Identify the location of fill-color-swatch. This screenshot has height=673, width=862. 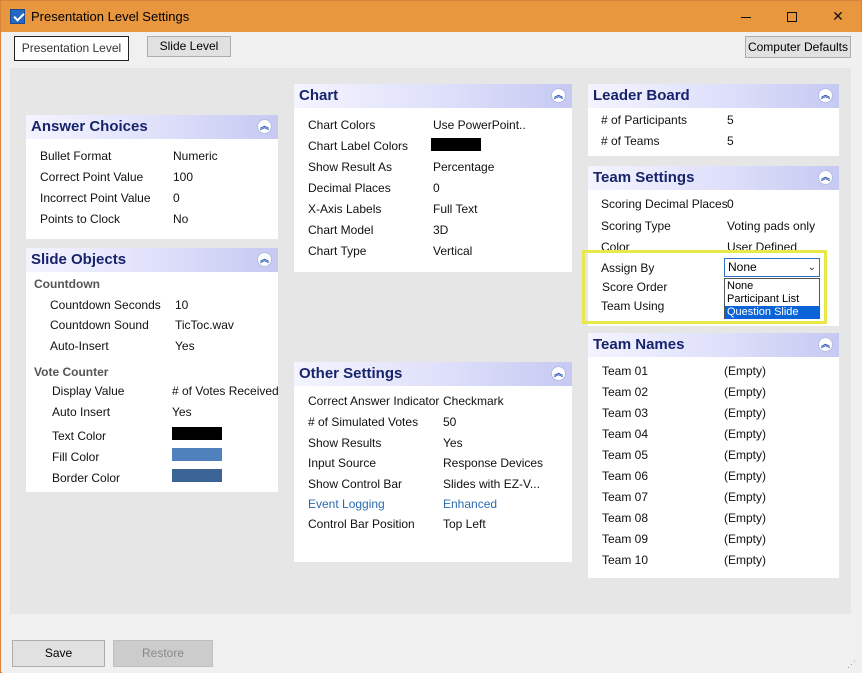
(197, 454).